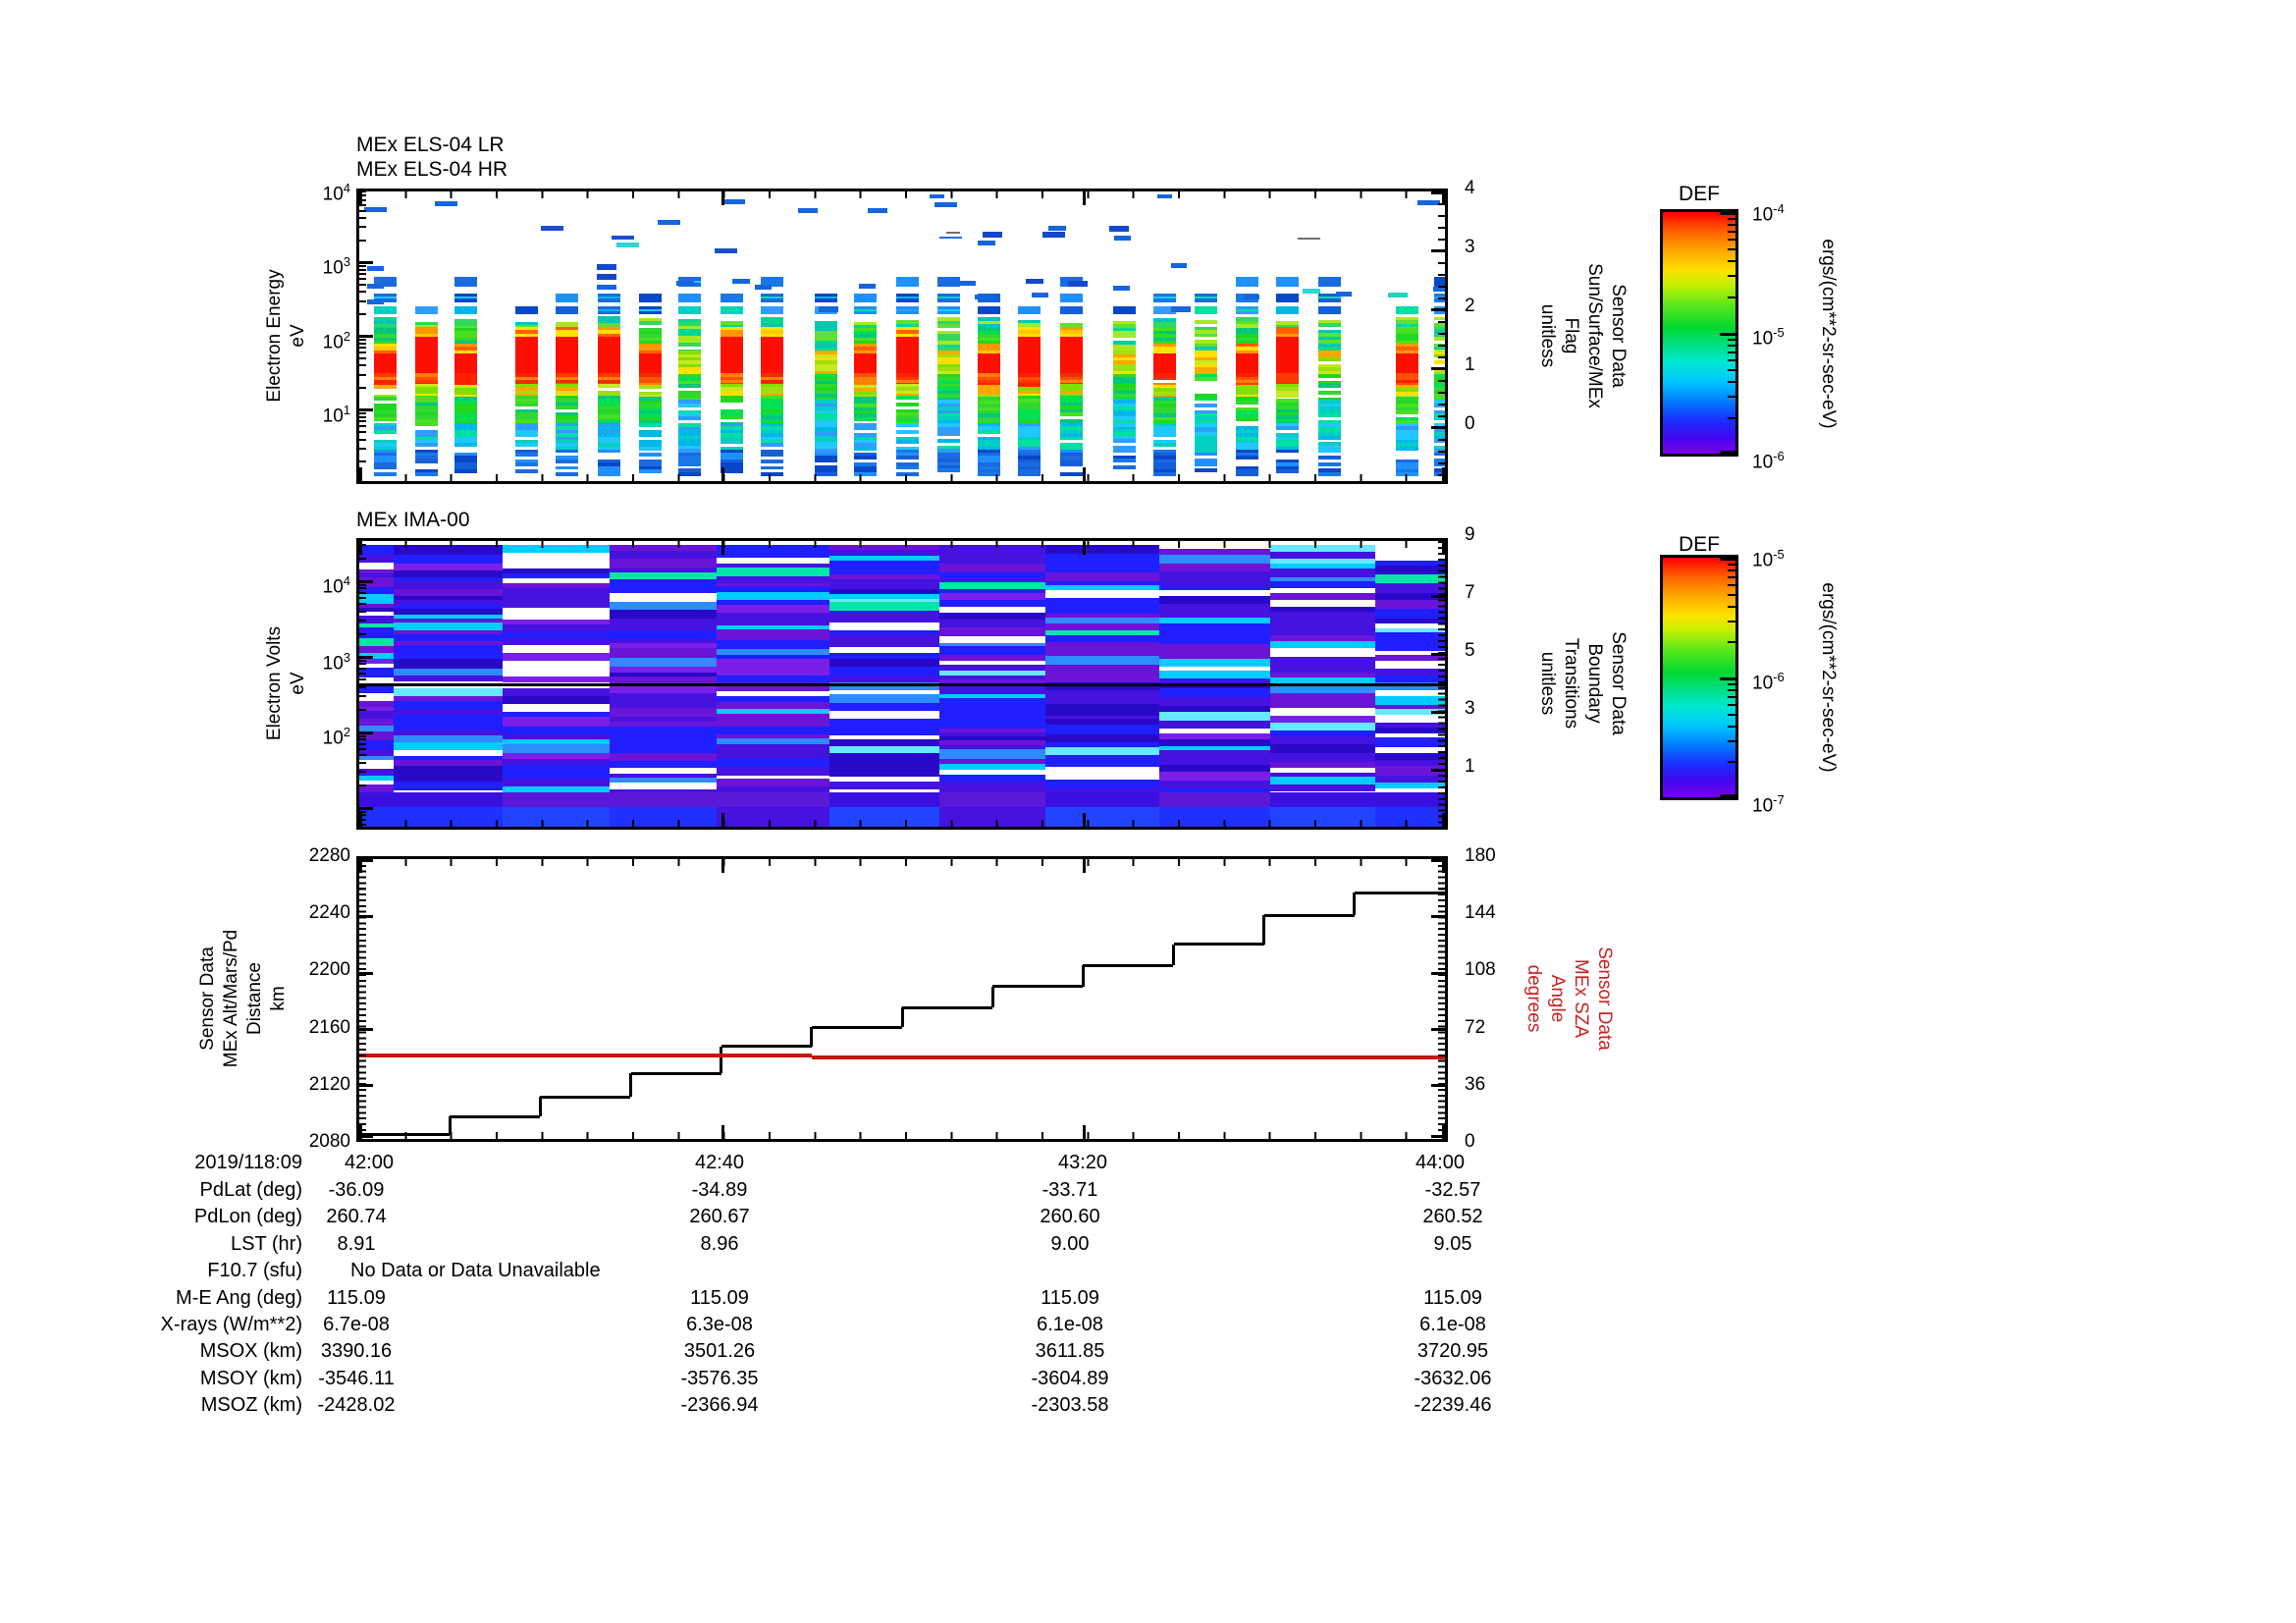 This screenshot has width=2296, height=1623. Describe the element at coordinates (1571, 335) in the screenshot. I see `els-flag-axis-label-line: Flag` at that location.